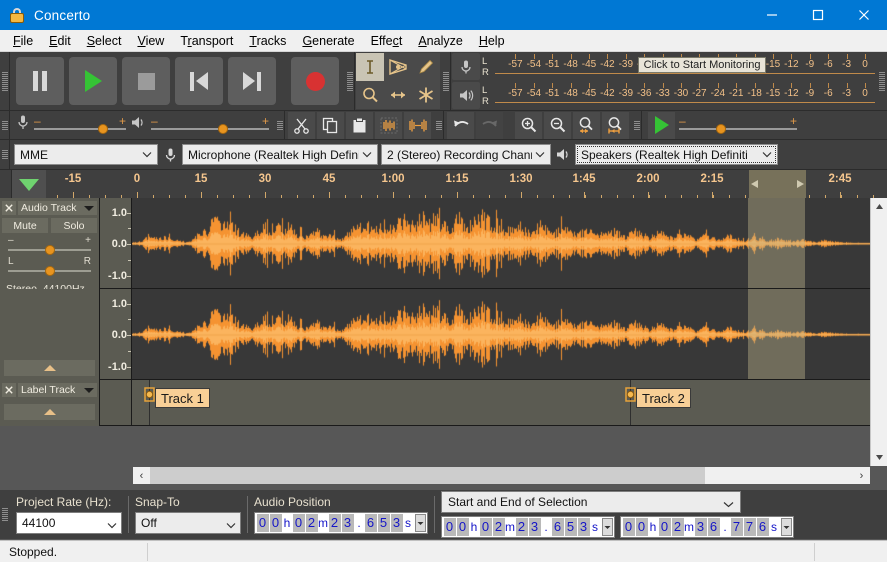  Describe the element at coordinates (818, 15) in the screenshot. I see `maximize-button` at that location.